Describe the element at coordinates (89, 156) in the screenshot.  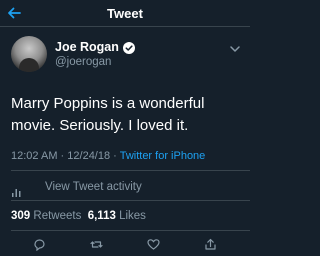
I see `tweet-date: 12/24/18` at that location.